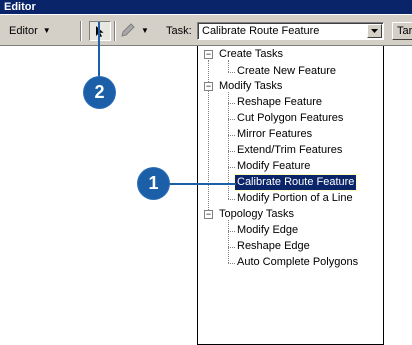 This screenshot has width=412, height=345. Describe the element at coordinates (251, 54) in the screenshot. I see `tree-group-create-tasks: Create Tasks` at that location.